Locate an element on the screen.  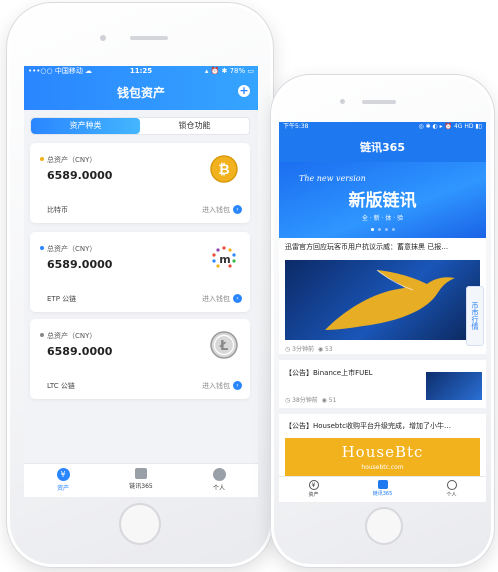
coin-name: LTC 公链 is located at coordinates (61, 386).